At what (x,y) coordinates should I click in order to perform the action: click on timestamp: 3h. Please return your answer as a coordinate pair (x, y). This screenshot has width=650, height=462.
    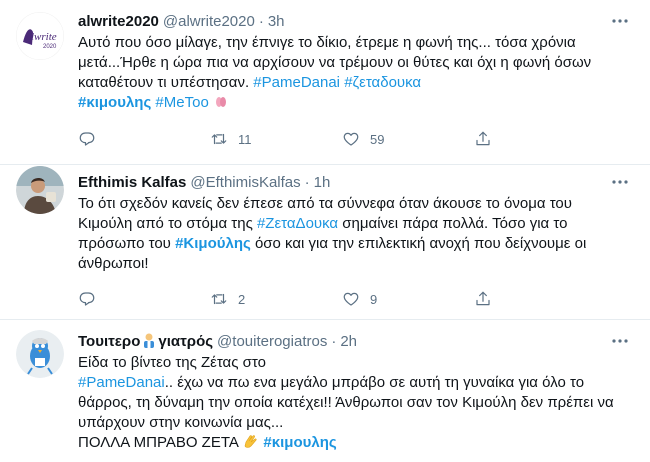
    Looking at the image, I should click on (276, 21).